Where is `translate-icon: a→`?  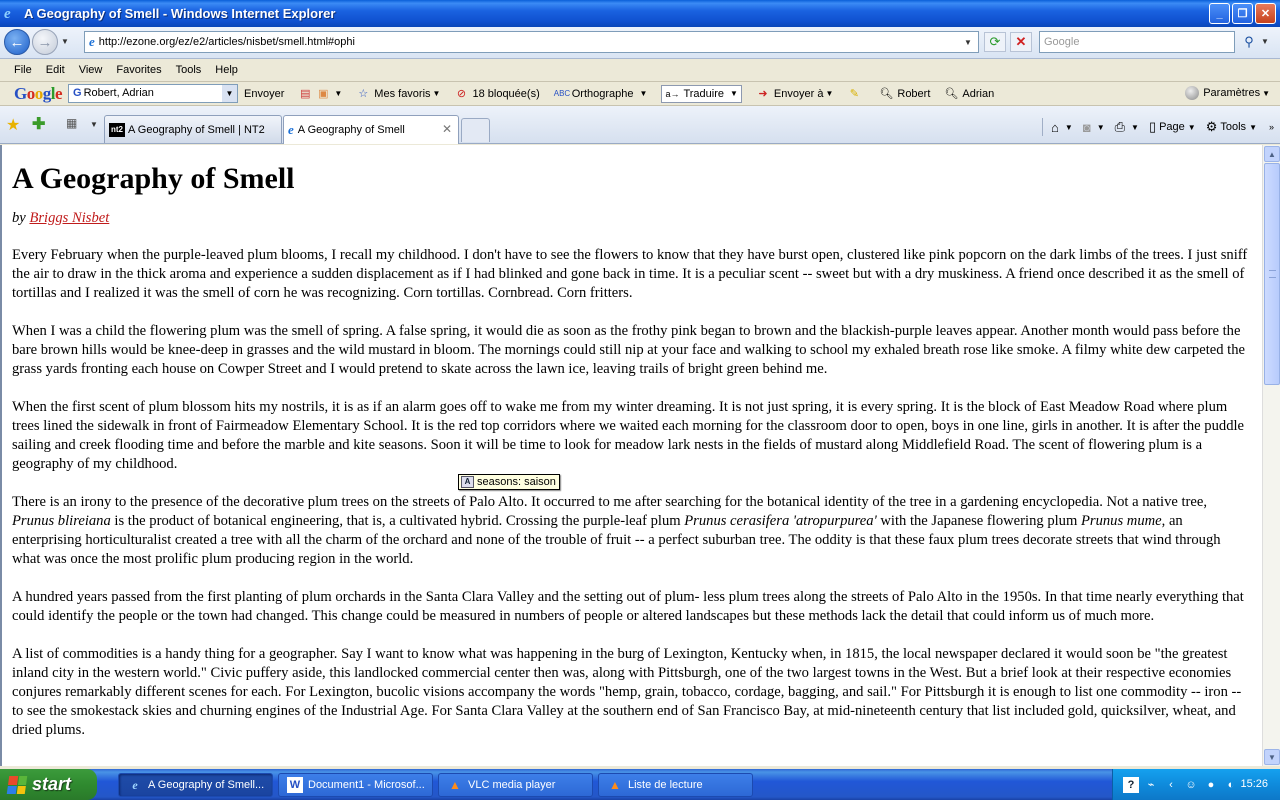
translate-icon: a→ is located at coordinates (672, 93).